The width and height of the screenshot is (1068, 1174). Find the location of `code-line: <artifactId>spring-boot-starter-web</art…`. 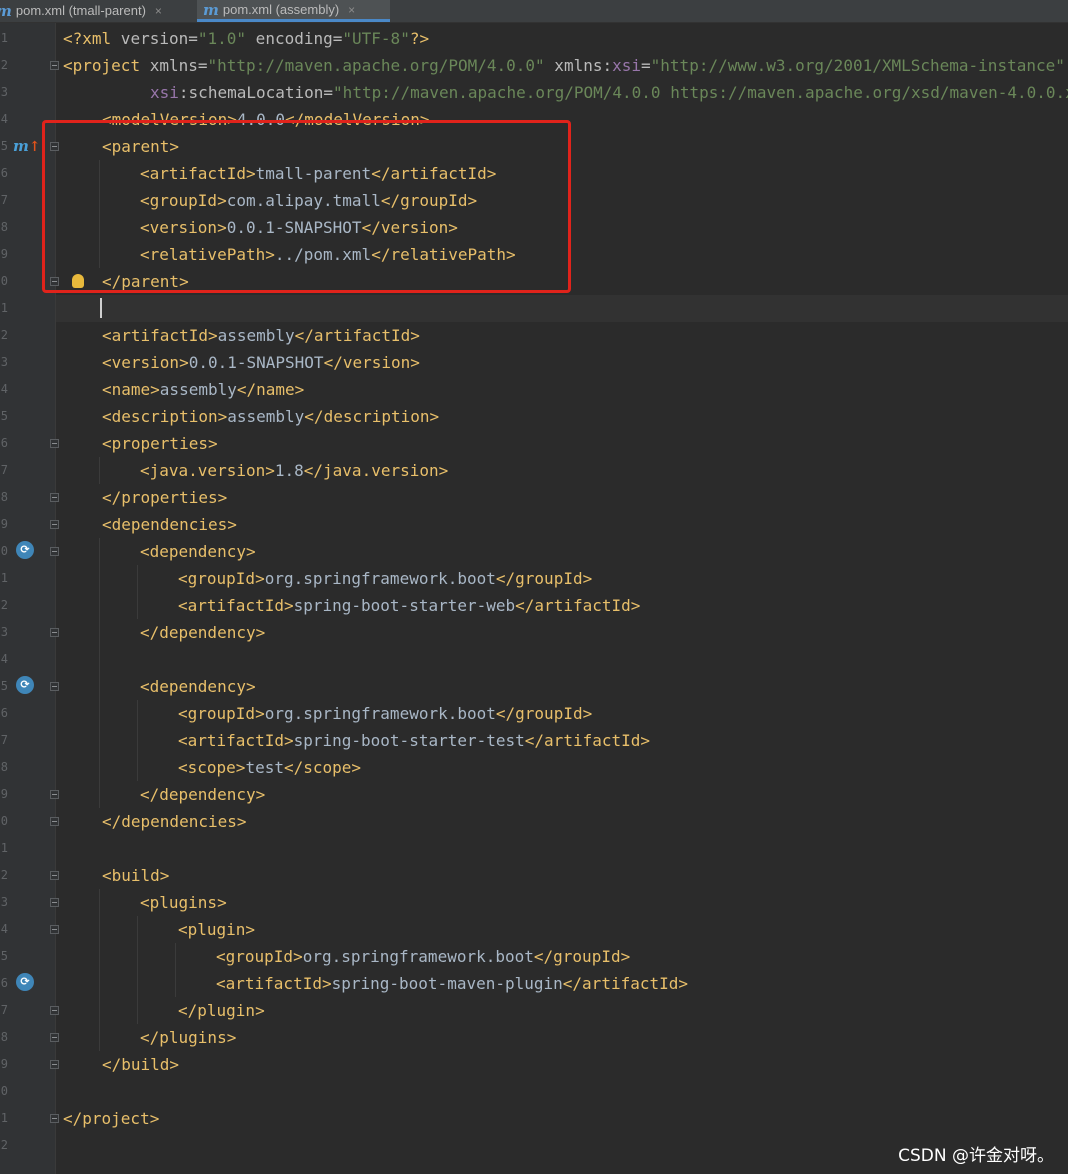

code-line: <artifactId>spring-boot-starter-web</art… is located at coordinates (409, 605).